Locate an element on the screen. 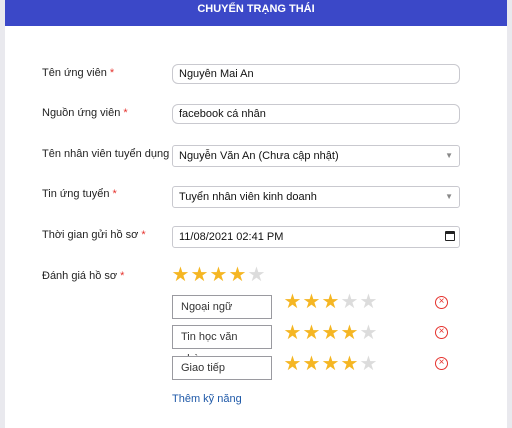 This screenshot has height=428, width=512. submit-time-label: Thời gian gửi hồ sơ * is located at coordinates (94, 235).